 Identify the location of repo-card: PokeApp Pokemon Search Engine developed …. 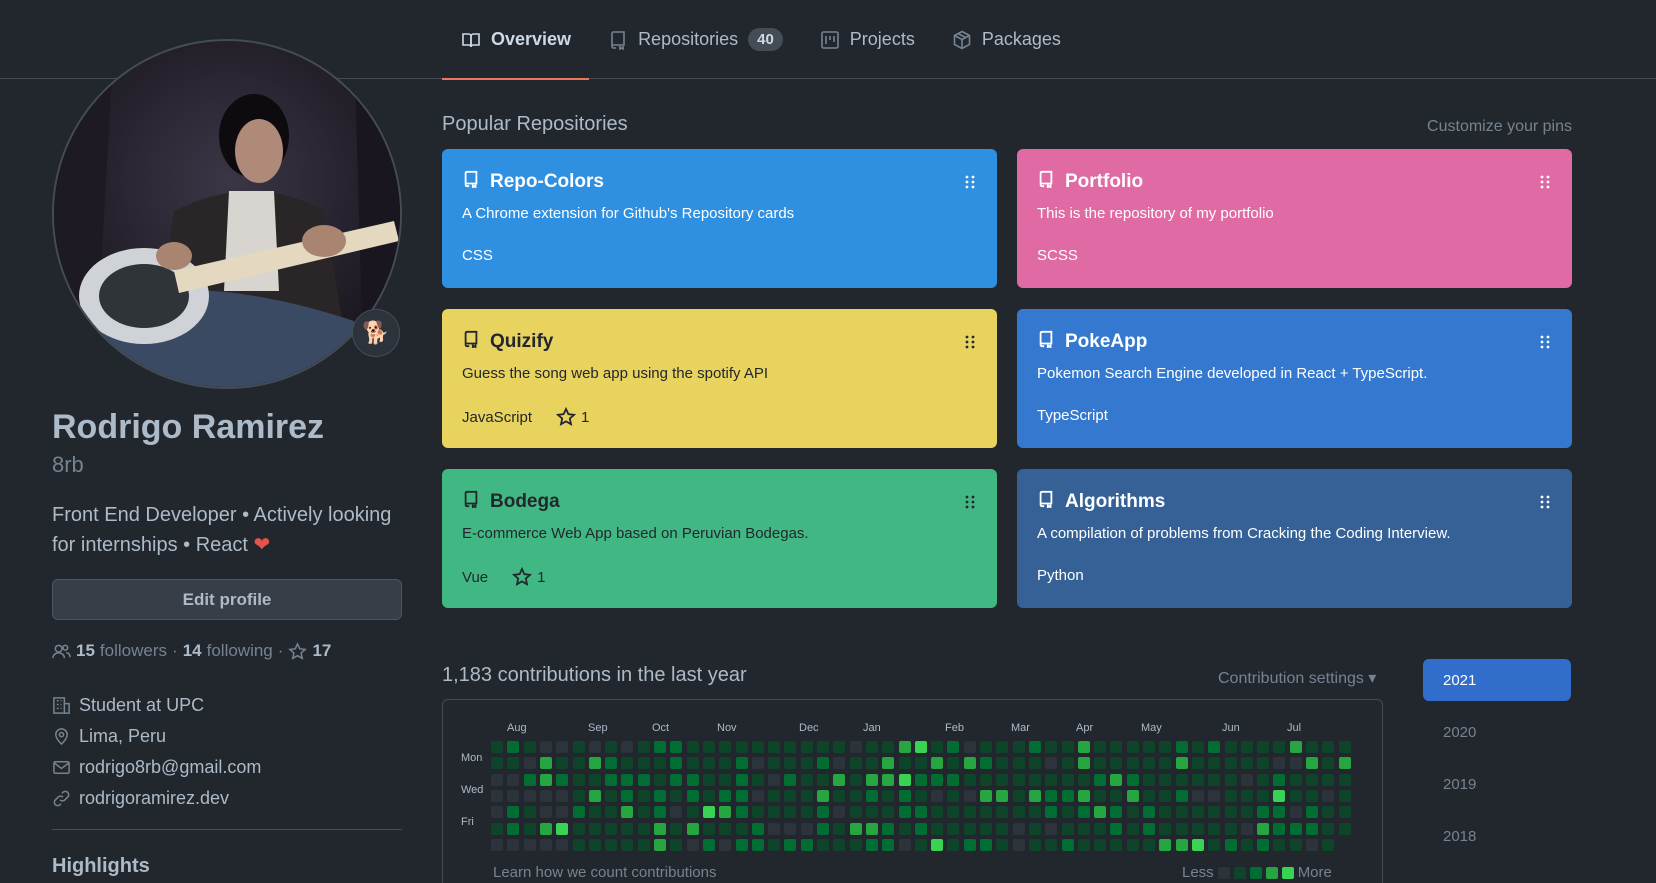
(1294, 378).